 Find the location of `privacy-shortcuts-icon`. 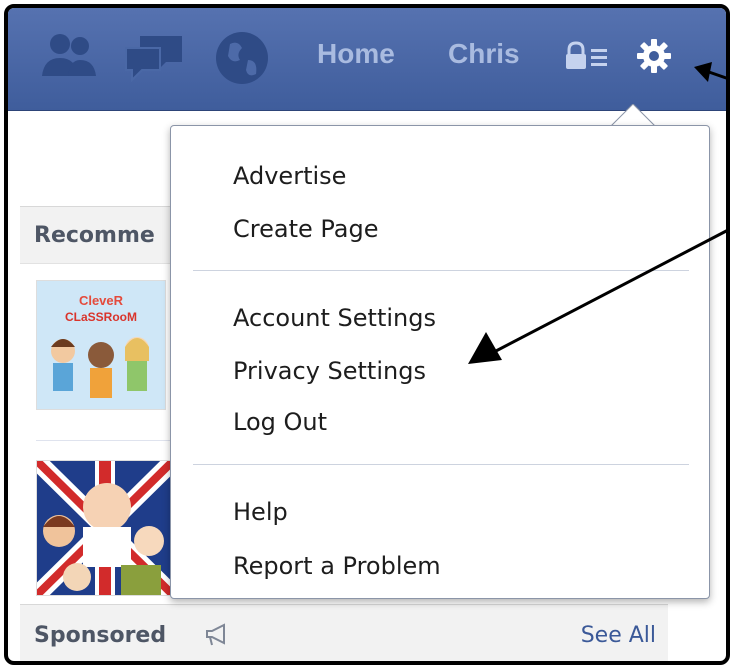

privacy-shortcuts-icon is located at coordinates (588, 56).